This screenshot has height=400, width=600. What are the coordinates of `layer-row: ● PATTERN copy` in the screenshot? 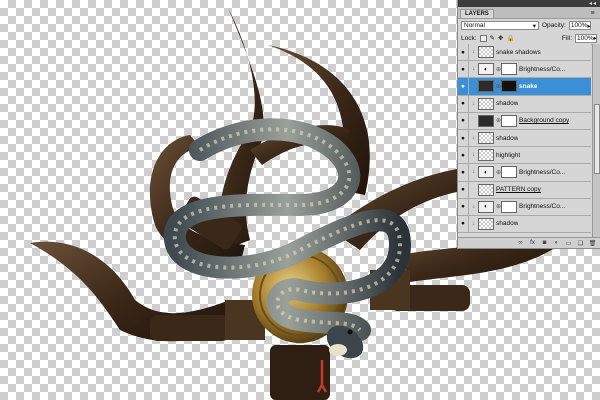 It's located at (524, 190).